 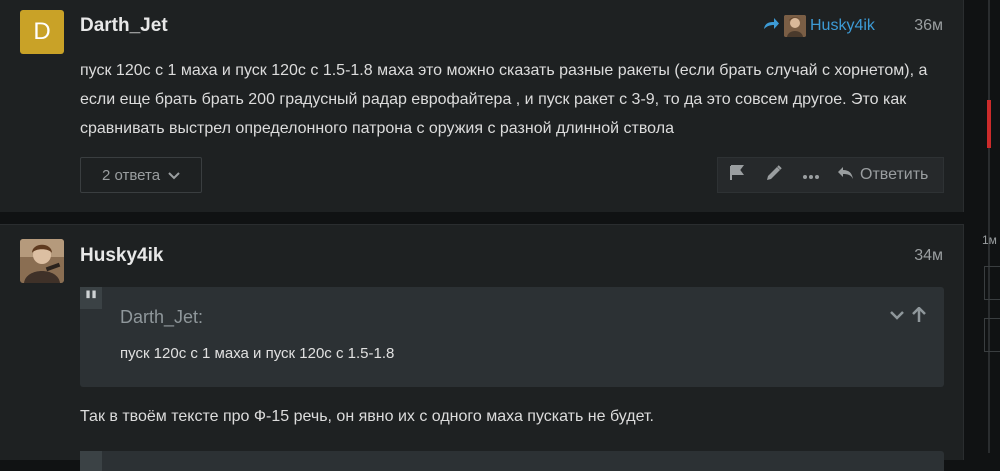 I want to click on timeline-jump-bottom, so click(x=992, y=335).